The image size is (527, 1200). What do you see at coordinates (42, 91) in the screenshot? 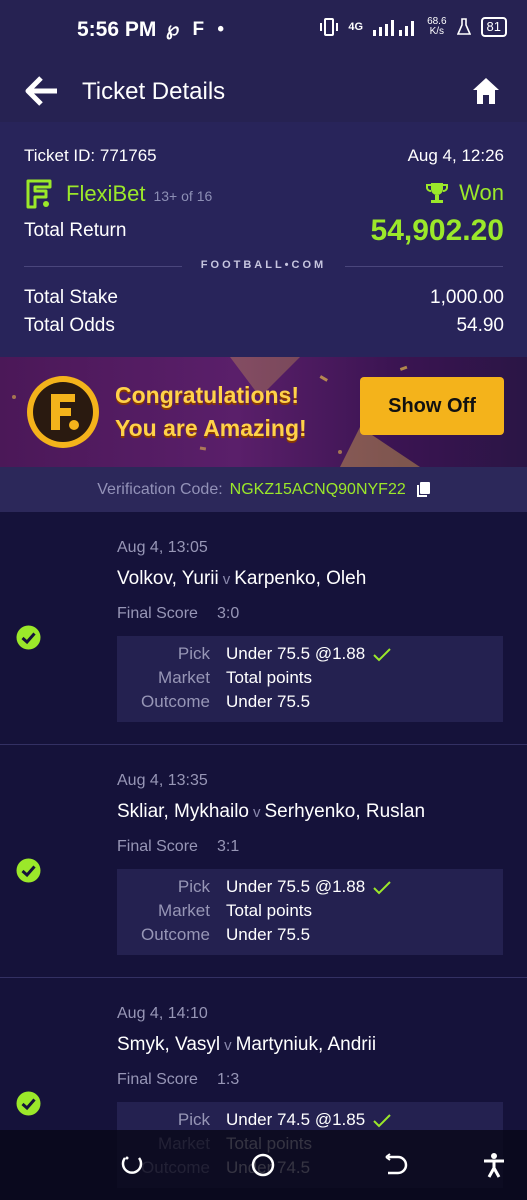
I see `back-arrow-icon` at bounding box center [42, 91].